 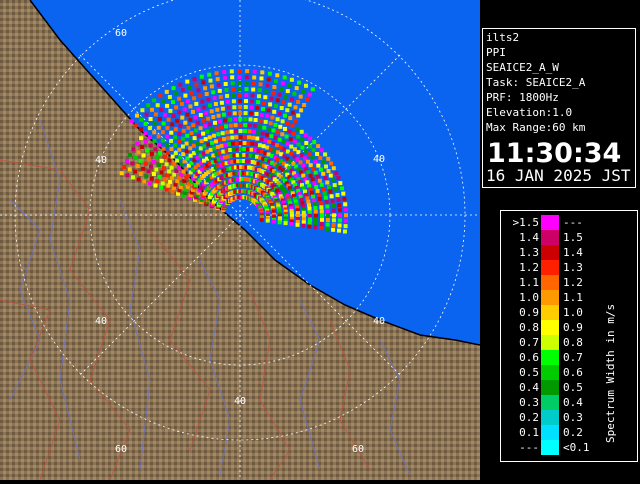 What do you see at coordinates (526, 222) in the screenshot?
I see `legend-lower-label: >1.5` at bounding box center [526, 222].